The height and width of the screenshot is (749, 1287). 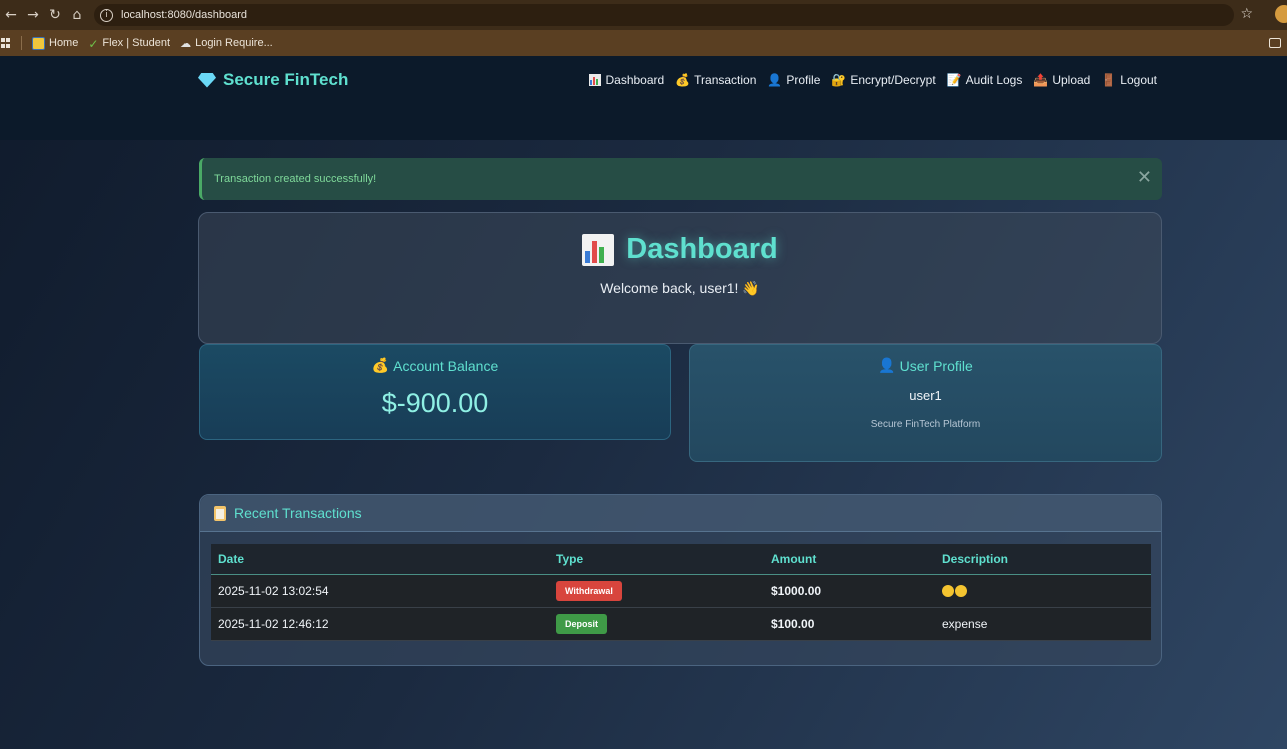 I want to click on tx-date: 2025-11-02 12:46:12, so click(x=380, y=624).